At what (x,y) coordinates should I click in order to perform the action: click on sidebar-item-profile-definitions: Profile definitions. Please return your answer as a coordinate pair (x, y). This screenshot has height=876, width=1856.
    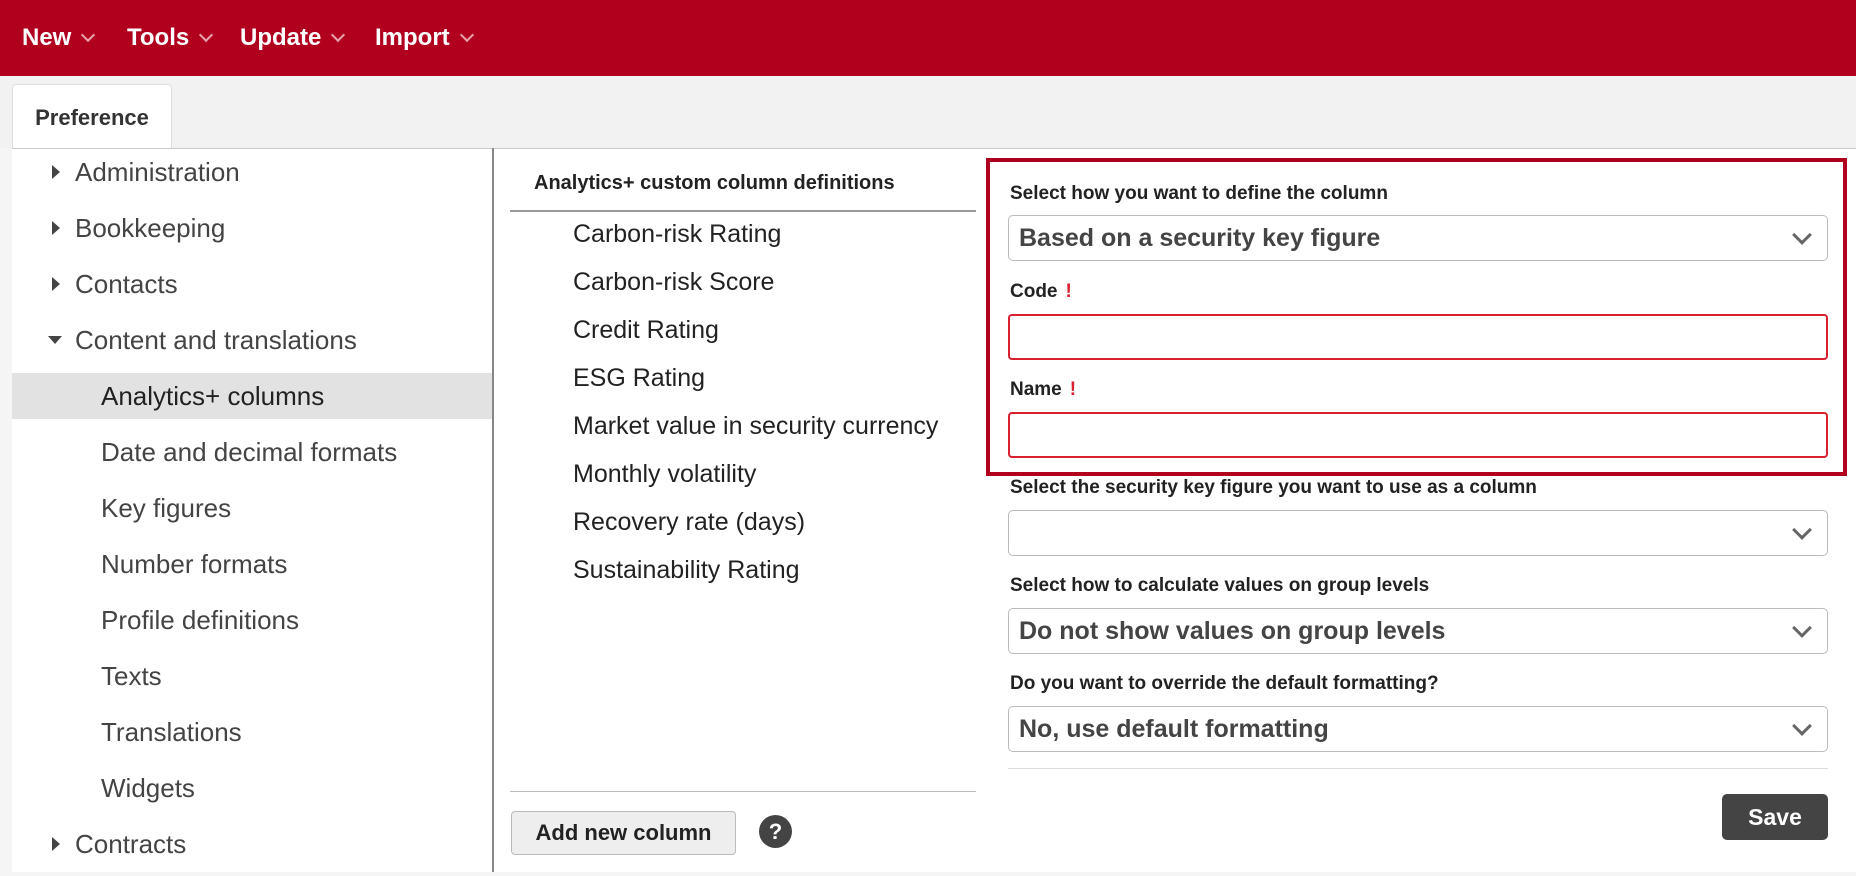
    Looking at the image, I should click on (252, 620).